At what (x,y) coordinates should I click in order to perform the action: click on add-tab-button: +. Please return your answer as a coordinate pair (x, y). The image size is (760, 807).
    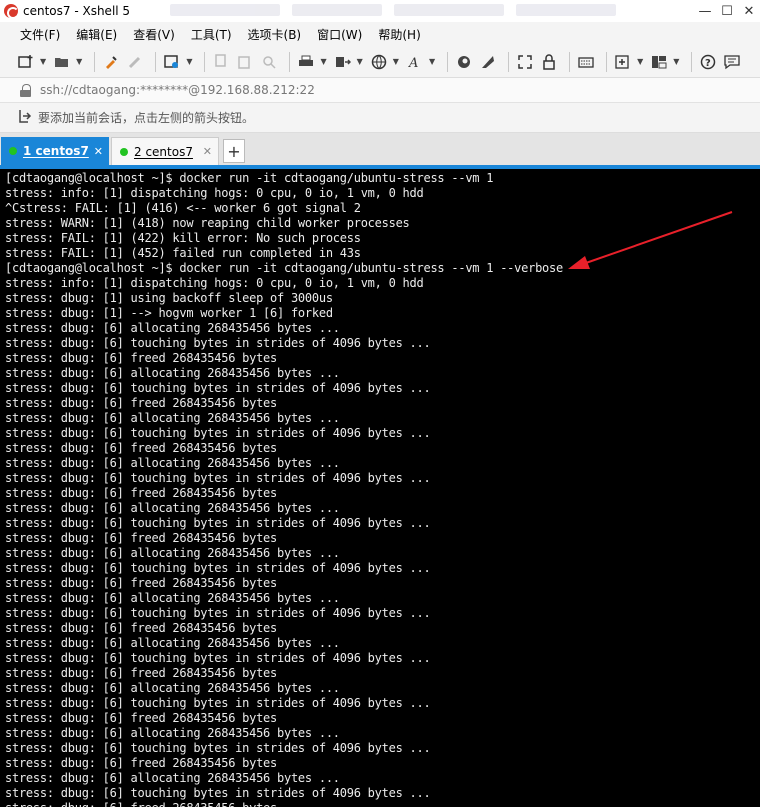
    Looking at the image, I should click on (234, 151).